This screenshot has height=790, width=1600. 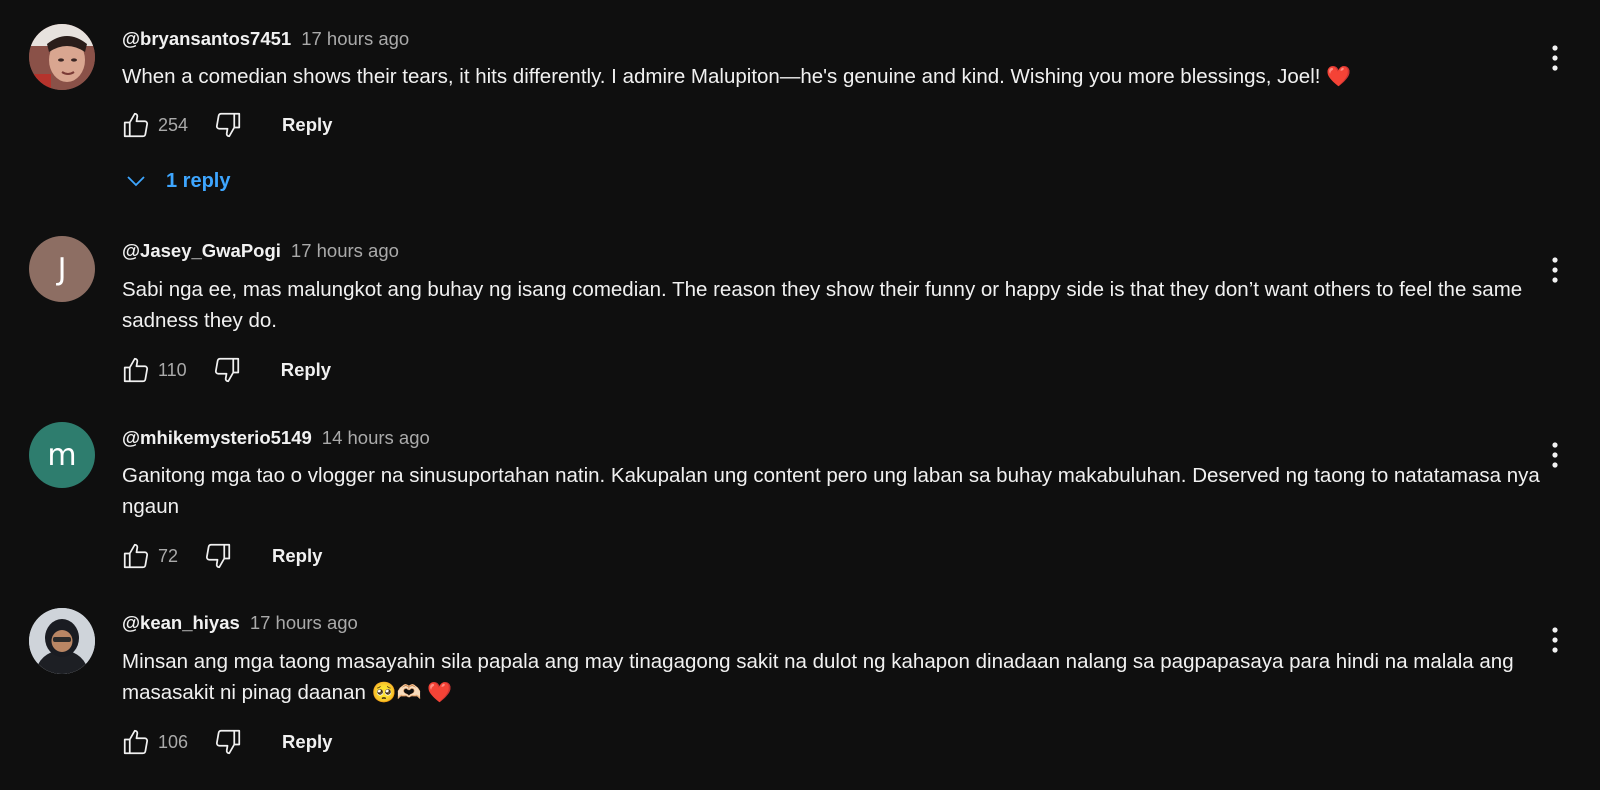 I want to click on avatar: J, so click(x=62, y=269).